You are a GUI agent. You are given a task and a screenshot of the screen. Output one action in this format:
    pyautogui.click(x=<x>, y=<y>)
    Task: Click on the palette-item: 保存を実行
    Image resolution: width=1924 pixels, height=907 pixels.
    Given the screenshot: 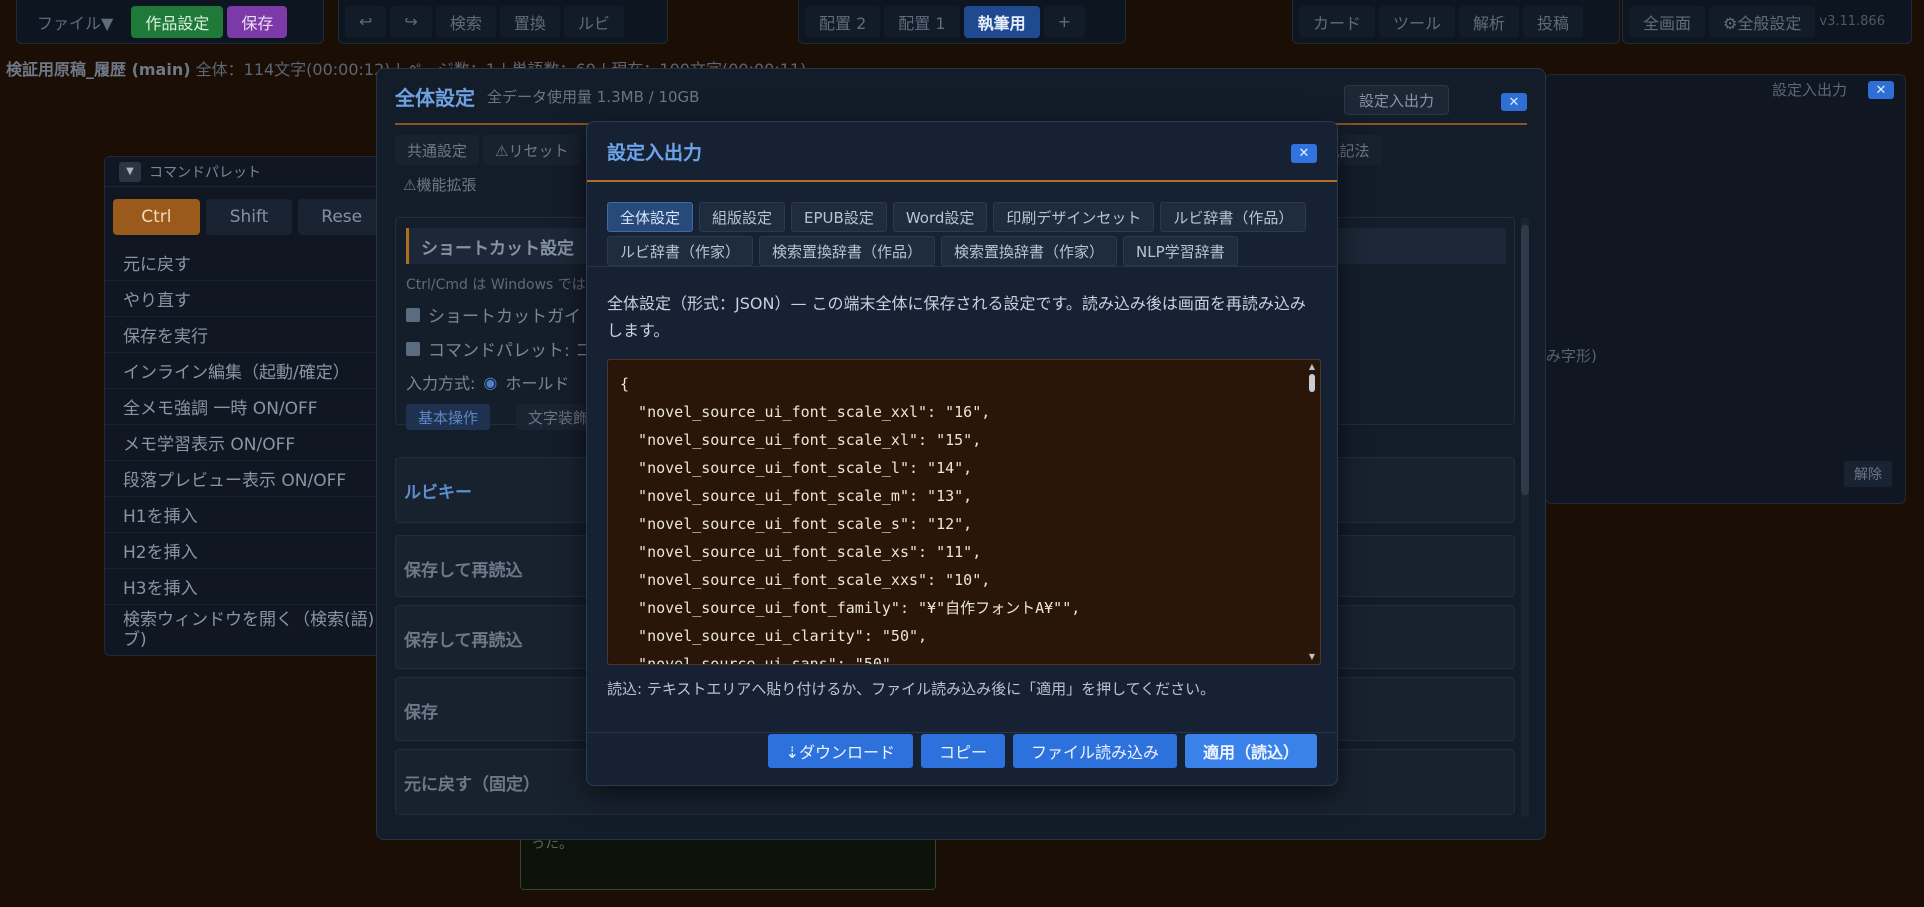 What is the action you would take?
    pyautogui.click(x=249, y=335)
    